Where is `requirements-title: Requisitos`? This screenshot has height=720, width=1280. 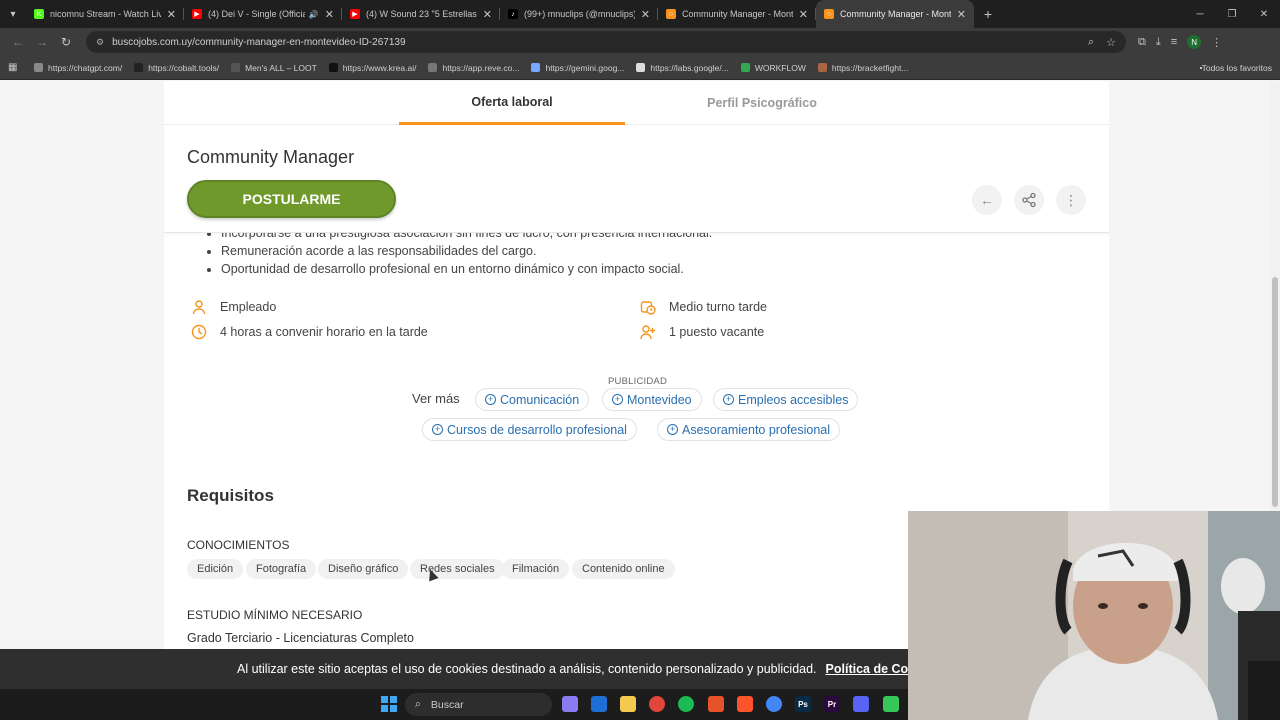 requirements-title: Requisitos is located at coordinates (230, 495).